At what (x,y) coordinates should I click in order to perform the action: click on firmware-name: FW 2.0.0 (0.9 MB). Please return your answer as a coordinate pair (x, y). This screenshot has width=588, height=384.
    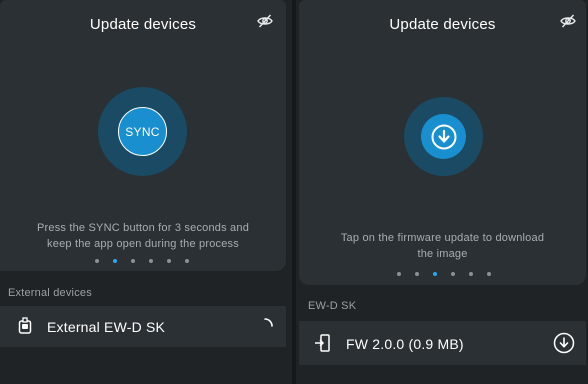
    Looking at the image, I should click on (405, 344).